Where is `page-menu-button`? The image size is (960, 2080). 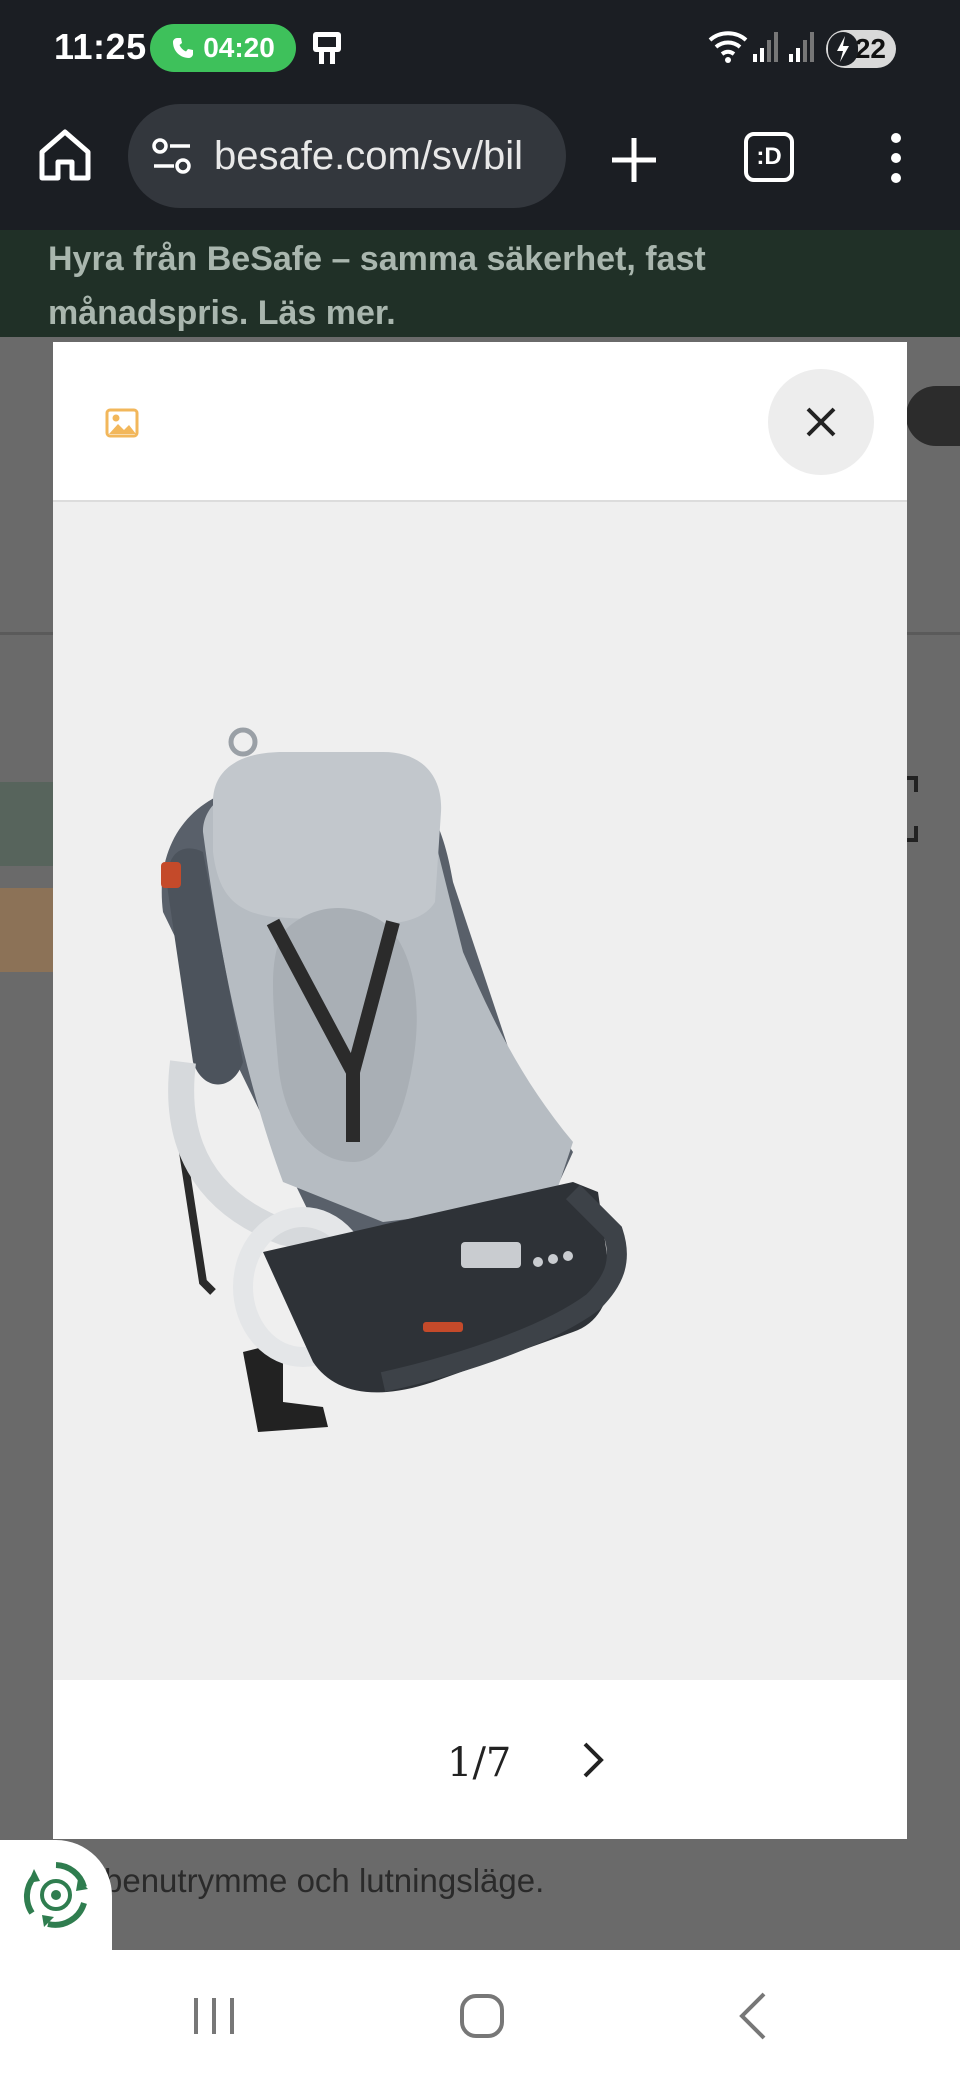
page-menu-button is located at coordinates (933, 416).